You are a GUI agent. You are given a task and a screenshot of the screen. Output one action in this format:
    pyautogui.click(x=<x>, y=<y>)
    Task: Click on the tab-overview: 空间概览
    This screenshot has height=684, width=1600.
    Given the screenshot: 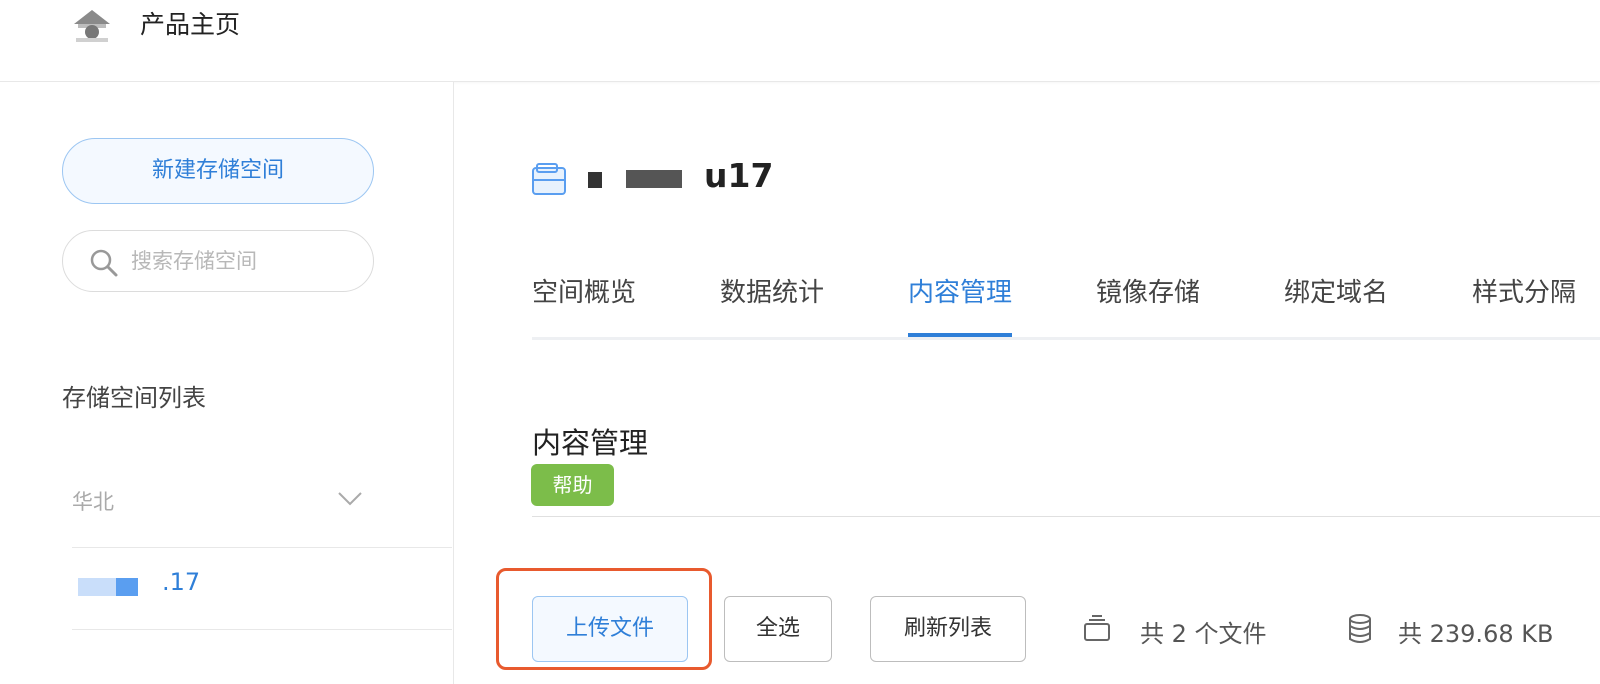 What is the action you would take?
    pyautogui.click(x=584, y=304)
    